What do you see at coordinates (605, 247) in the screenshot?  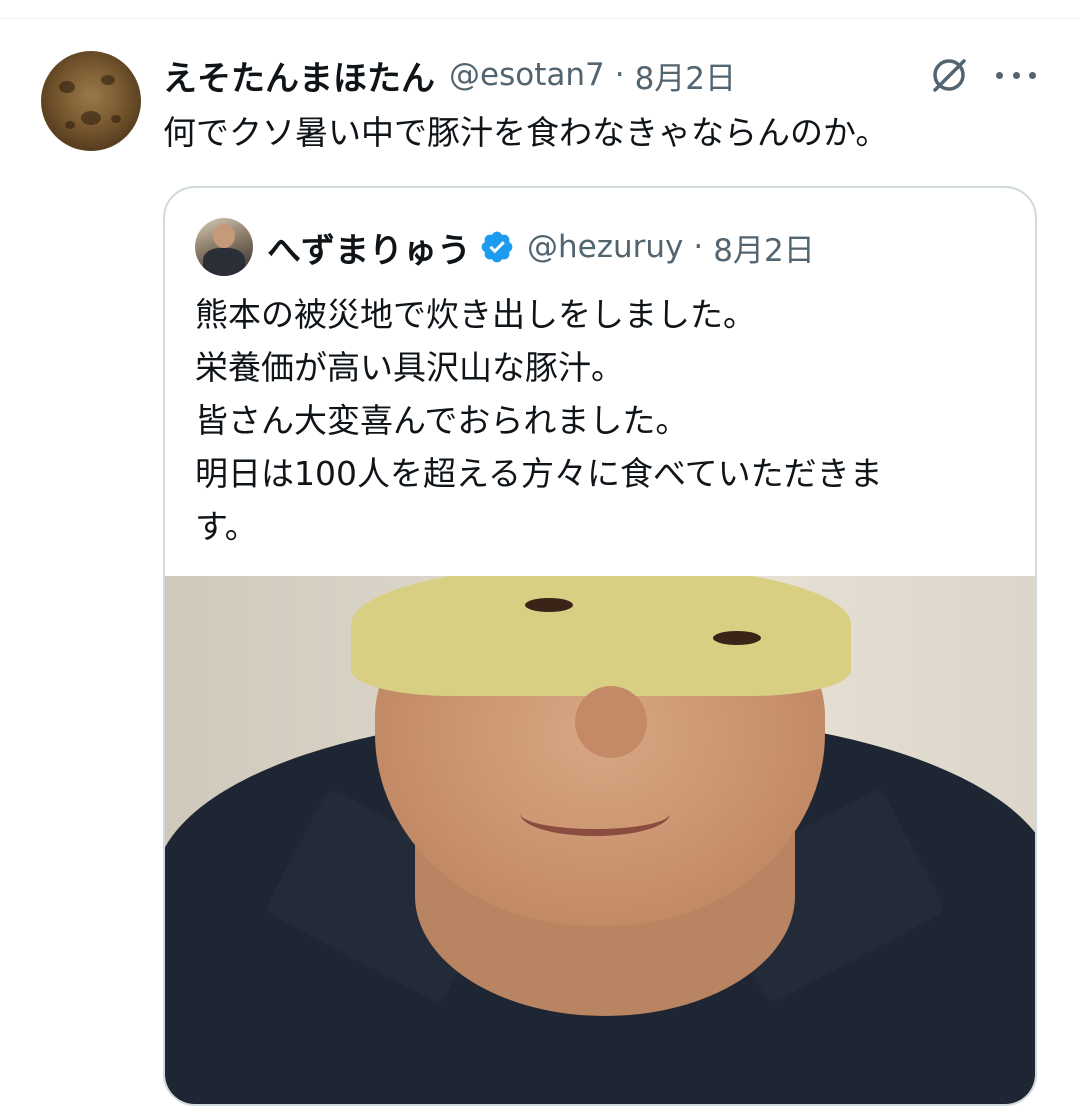 I see `quoted-author-handle: @hezuruy` at bounding box center [605, 247].